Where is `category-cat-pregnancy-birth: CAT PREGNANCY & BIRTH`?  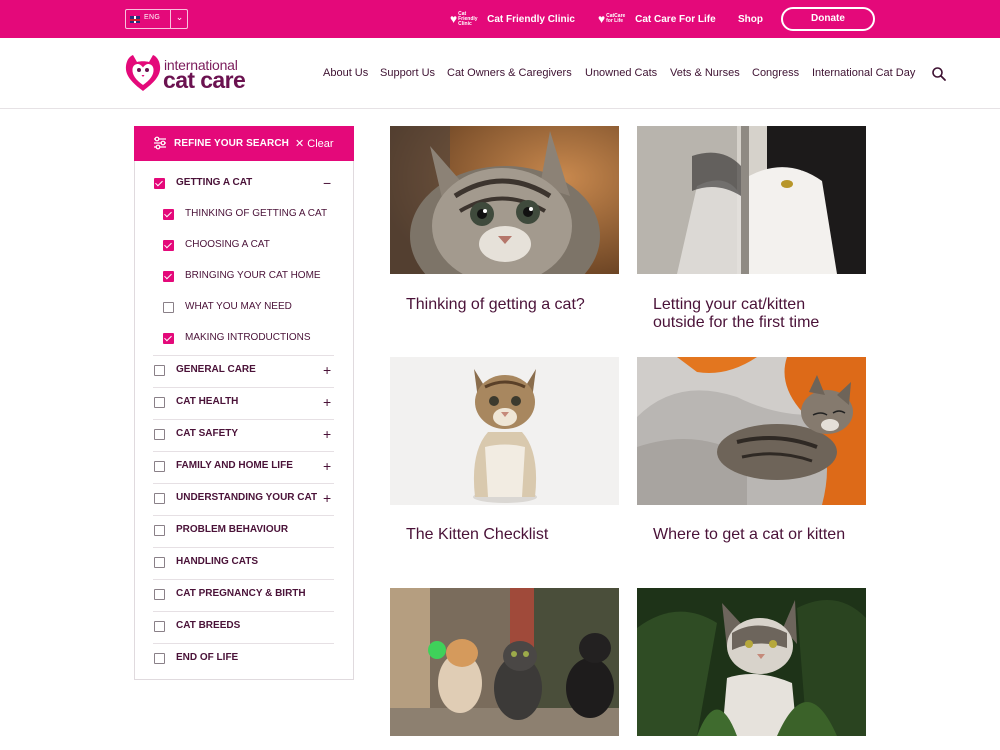
category-cat-pregnancy-birth: CAT PREGNANCY & BIRTH is located at coordinates (241, 593).